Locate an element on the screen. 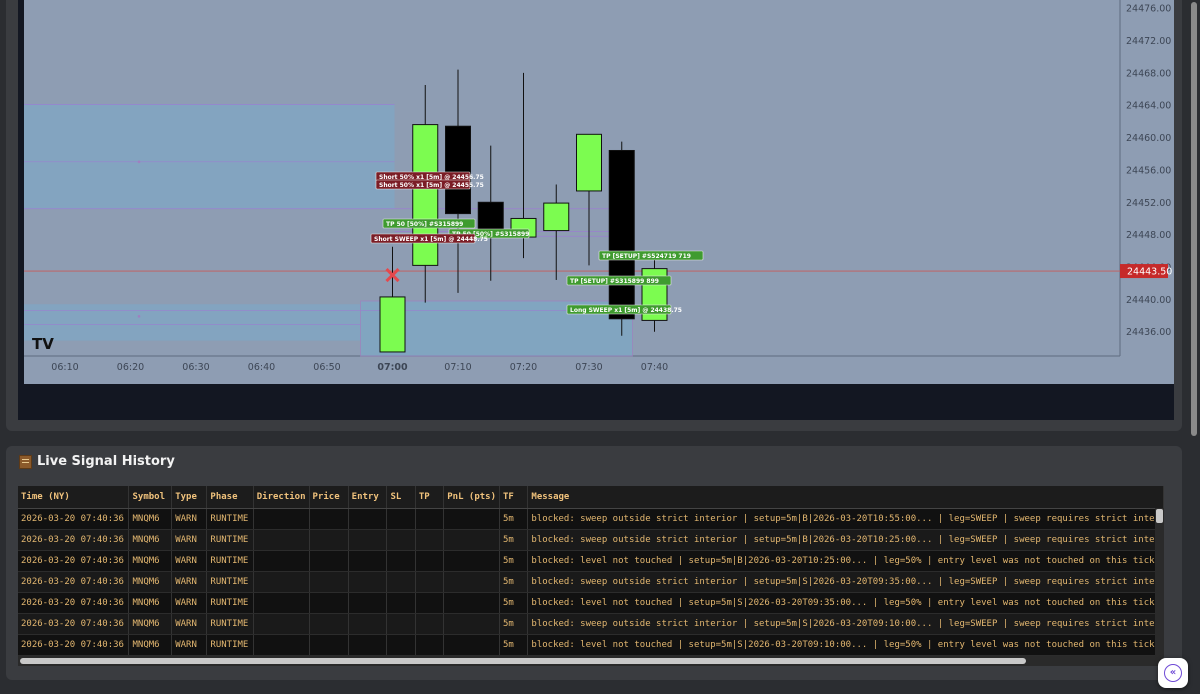 The image size is (1200, 694). column-header: Message is located at coordinates (845, 497).